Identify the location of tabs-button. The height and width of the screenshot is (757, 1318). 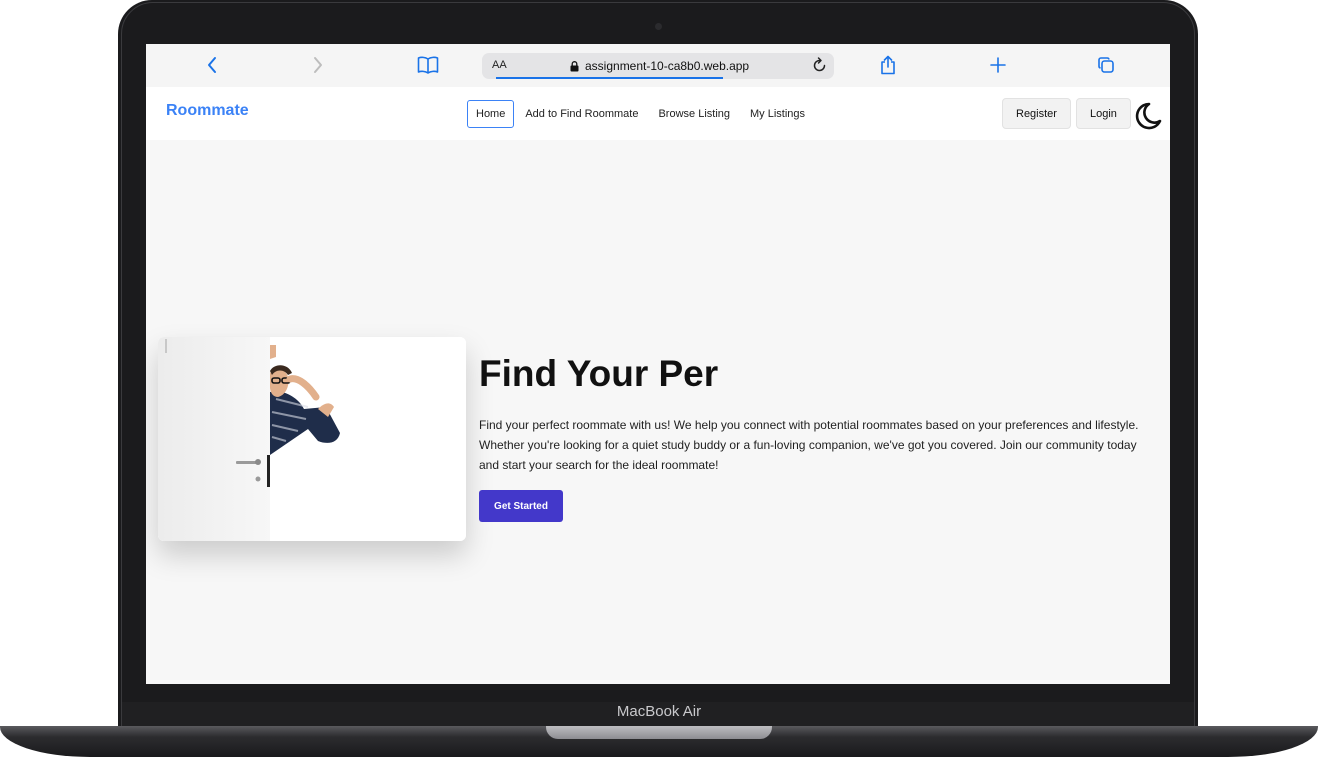
(1106, 65).